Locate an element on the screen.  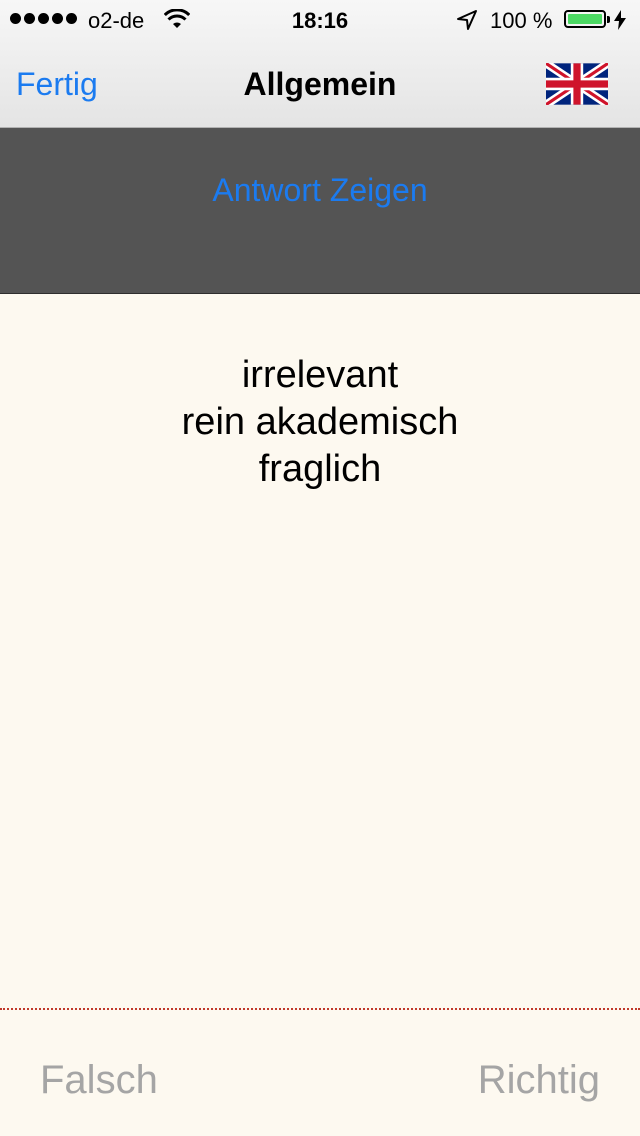
done-button: Fertig is located at coordinates (57, 84).